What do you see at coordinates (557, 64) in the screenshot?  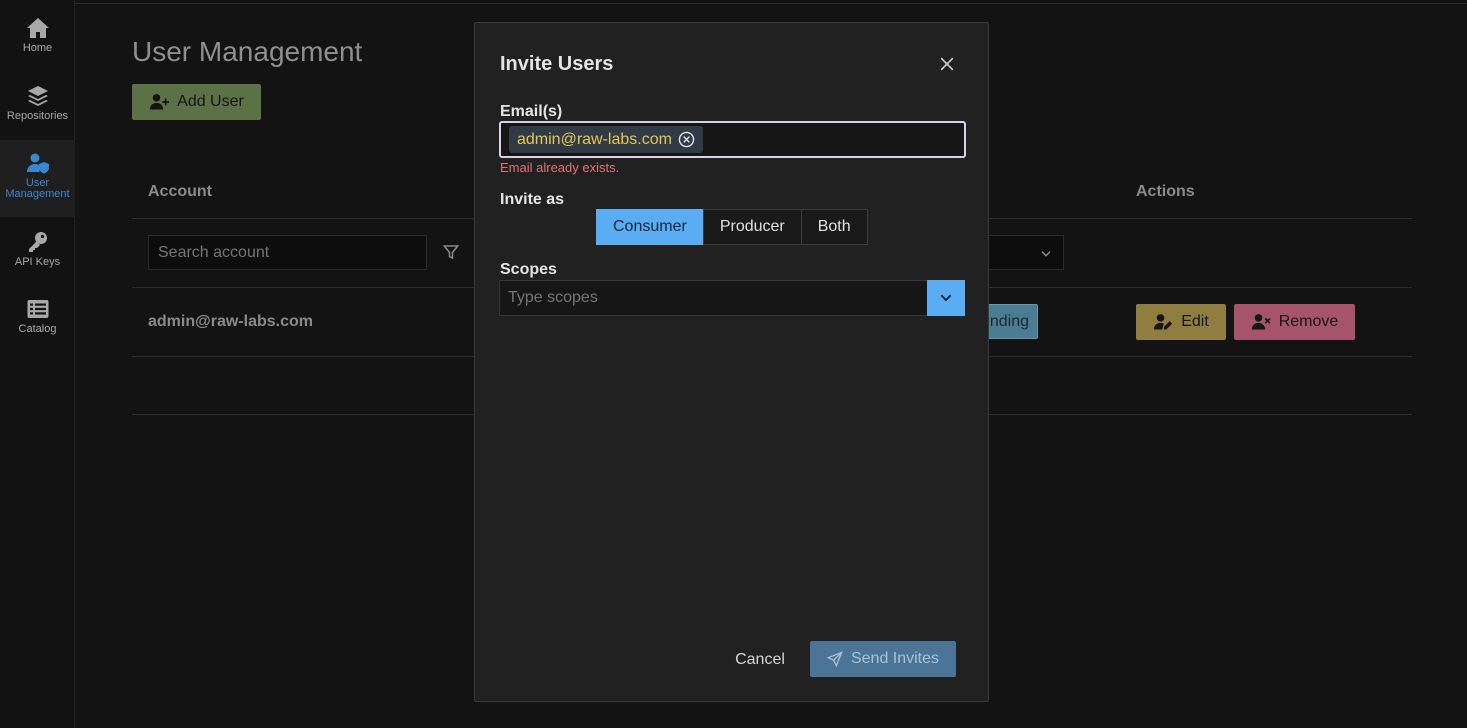 I see `modal-title: Invite Users` at bounding box center [557, 64].